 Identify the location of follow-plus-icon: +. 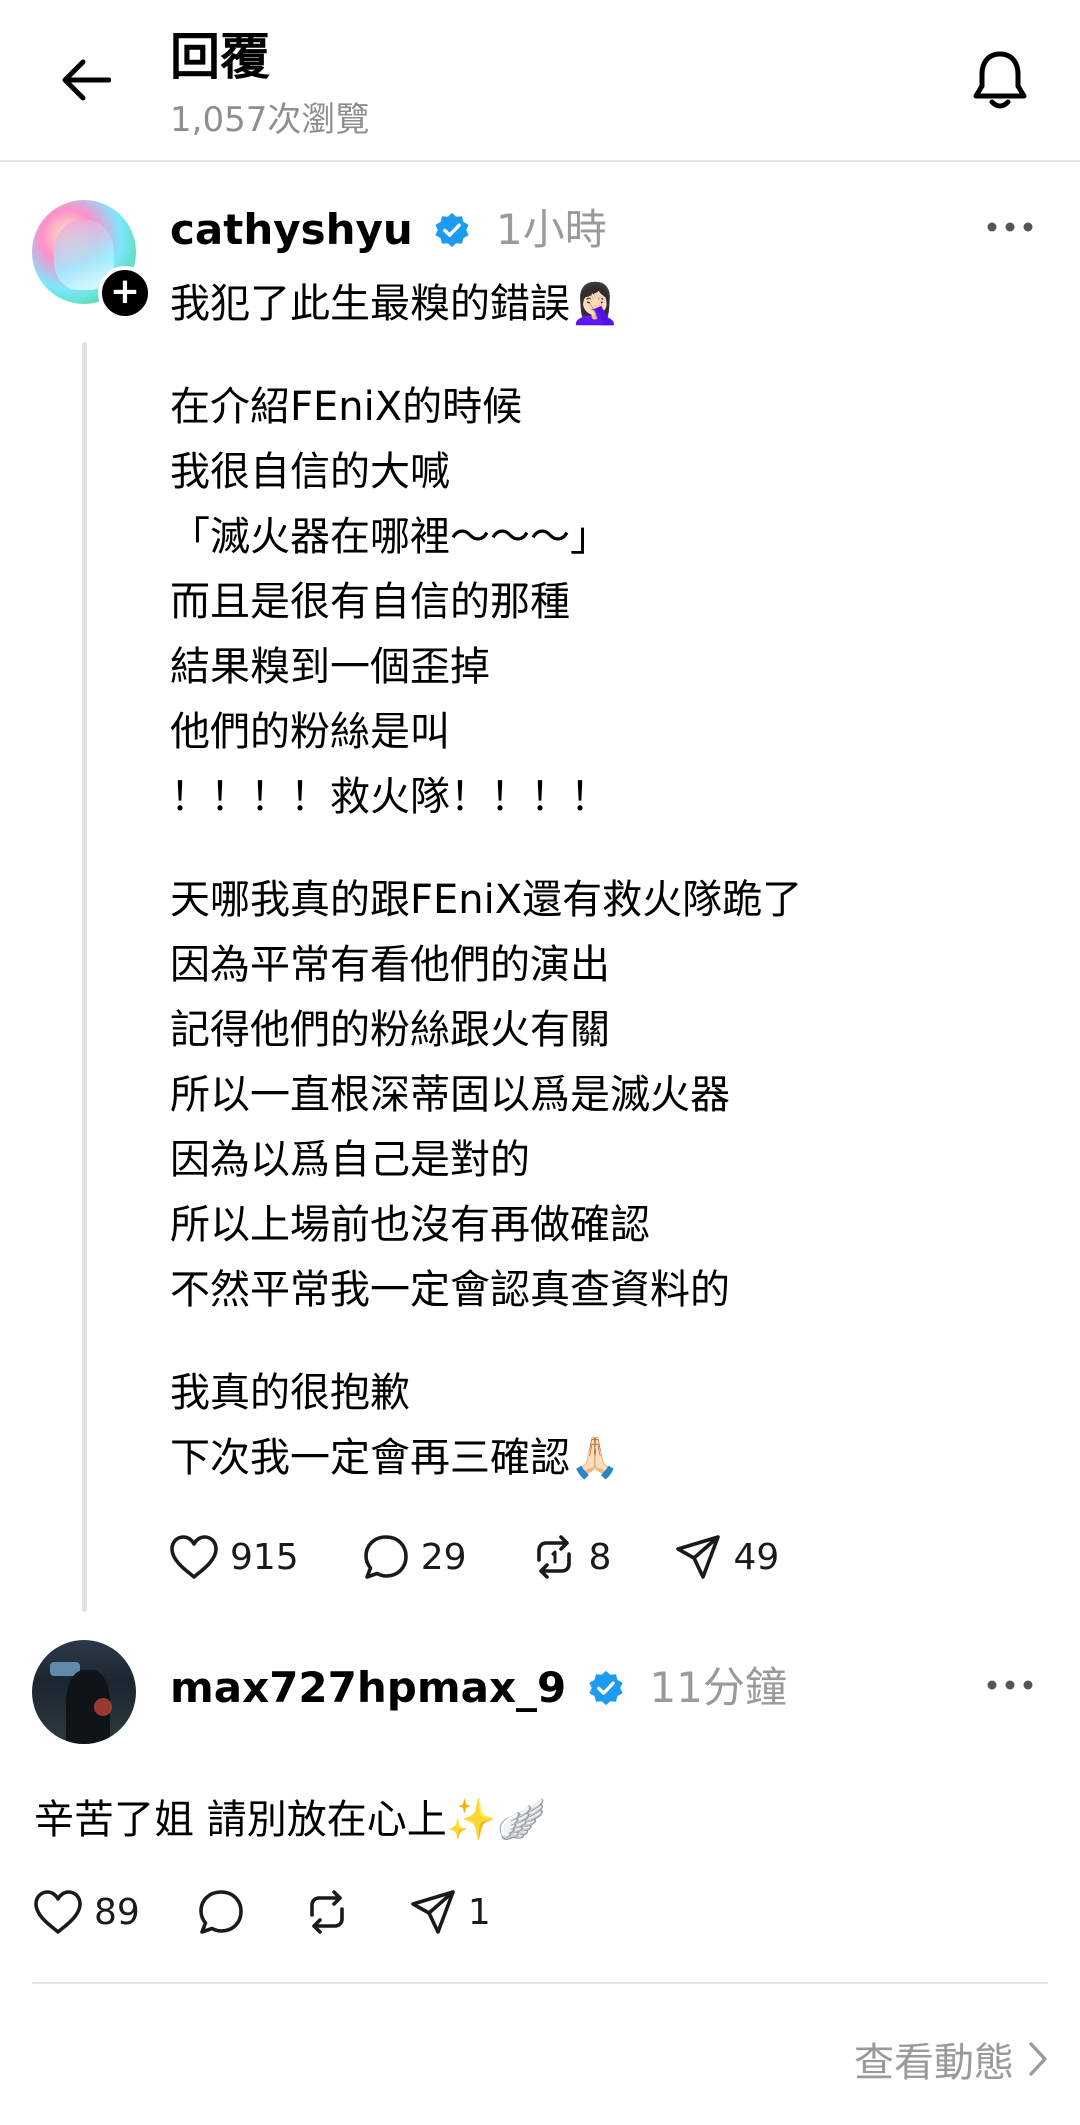
(125, 293).